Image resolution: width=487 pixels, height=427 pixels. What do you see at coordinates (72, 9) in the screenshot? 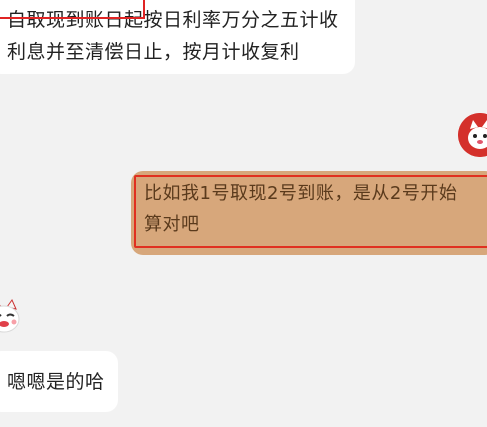
I see `red-underline-annotation` at bounding box center [72, 9].